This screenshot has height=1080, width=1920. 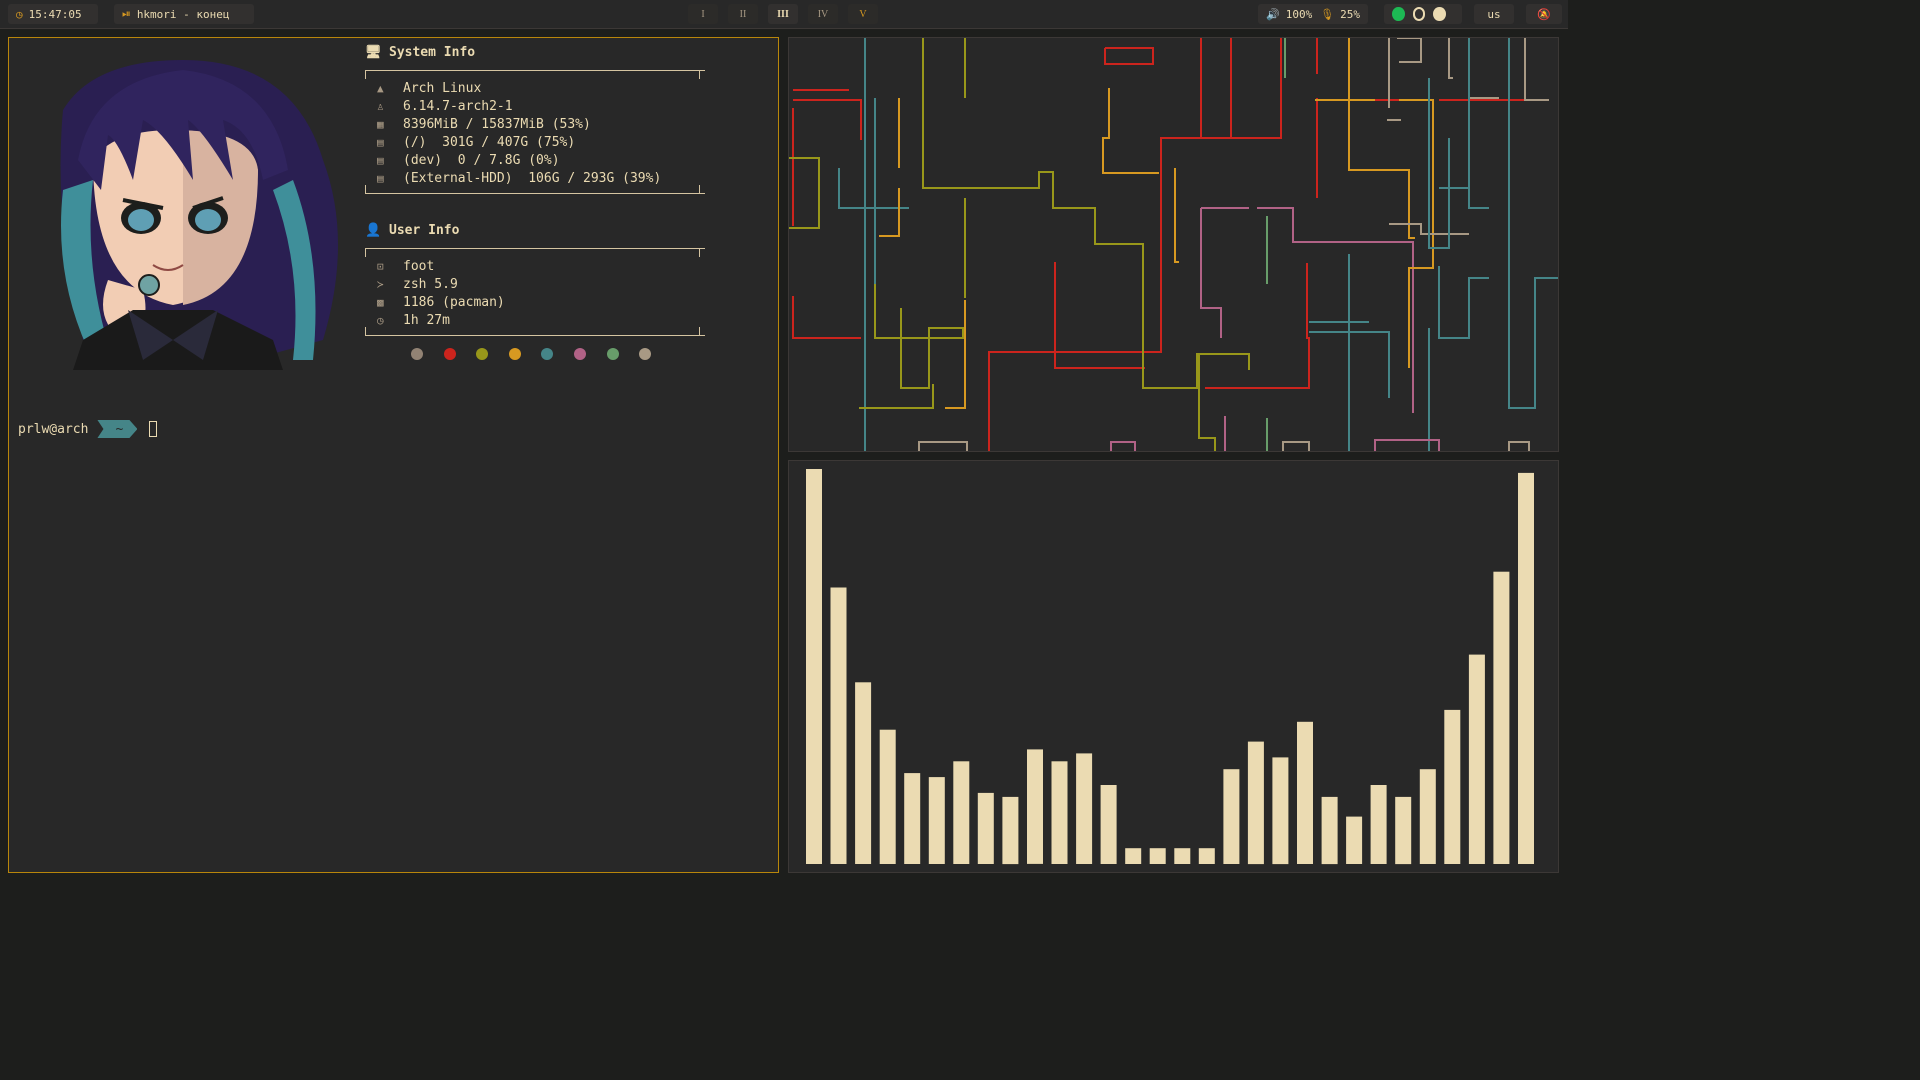 I want to click on pipe-magenta, so click(x=1275, y=445).